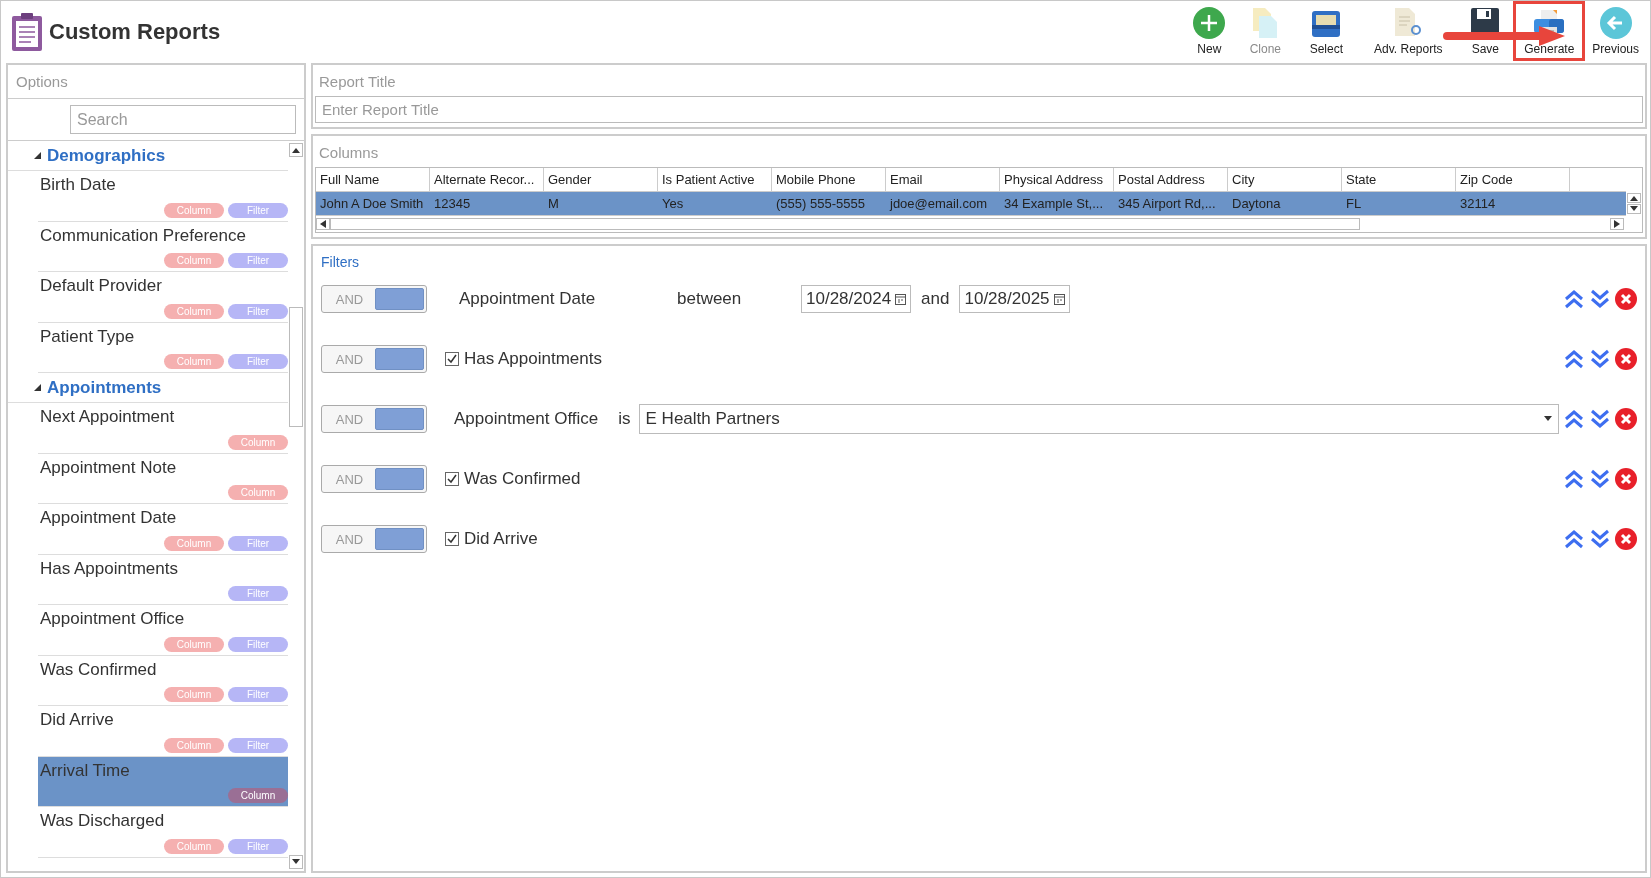 Image resolution: width=1651 pixels, height=878 pixels. Describe the element at coordinates (340, 262) in the screenshot. I see `section-title: Filters` at that location.